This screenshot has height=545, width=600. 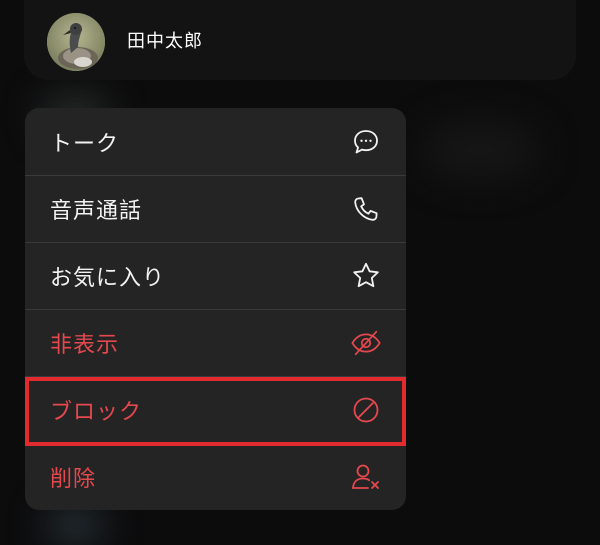 What do you see at coordinates (215, 409) in the screenshot?
I see `menu-item-block: ブロック` at bounding box center [215, 409].